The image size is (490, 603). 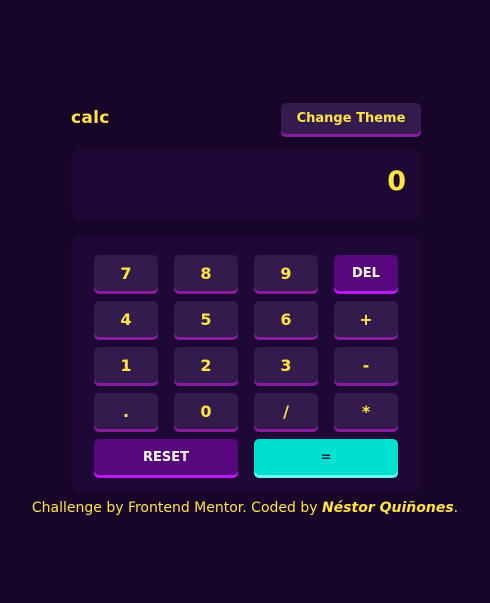 What do you see at coordinates (126, 411) in the screenshot?
I see `decimal-button: .` at bounding box center [126, 411].